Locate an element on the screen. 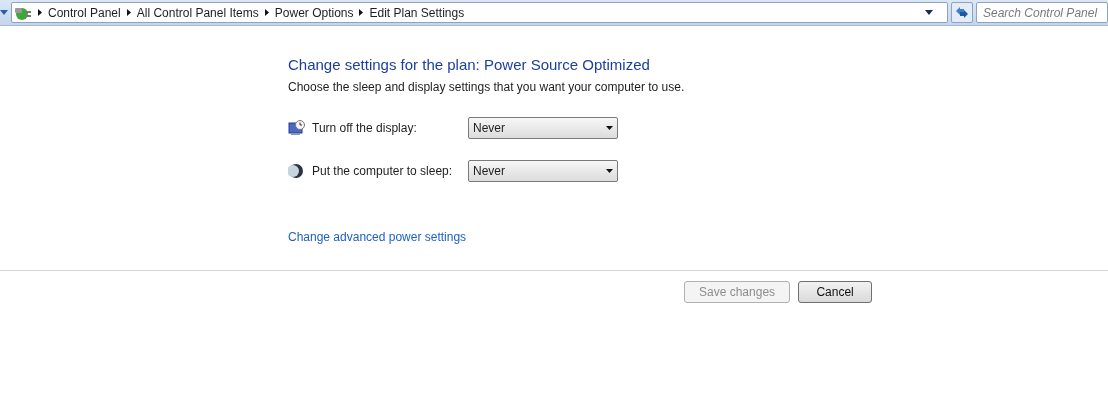 The width and height of the screenshot is (1108, 415). search-field: Search Control Panel is located at coordinates (1042, 12).